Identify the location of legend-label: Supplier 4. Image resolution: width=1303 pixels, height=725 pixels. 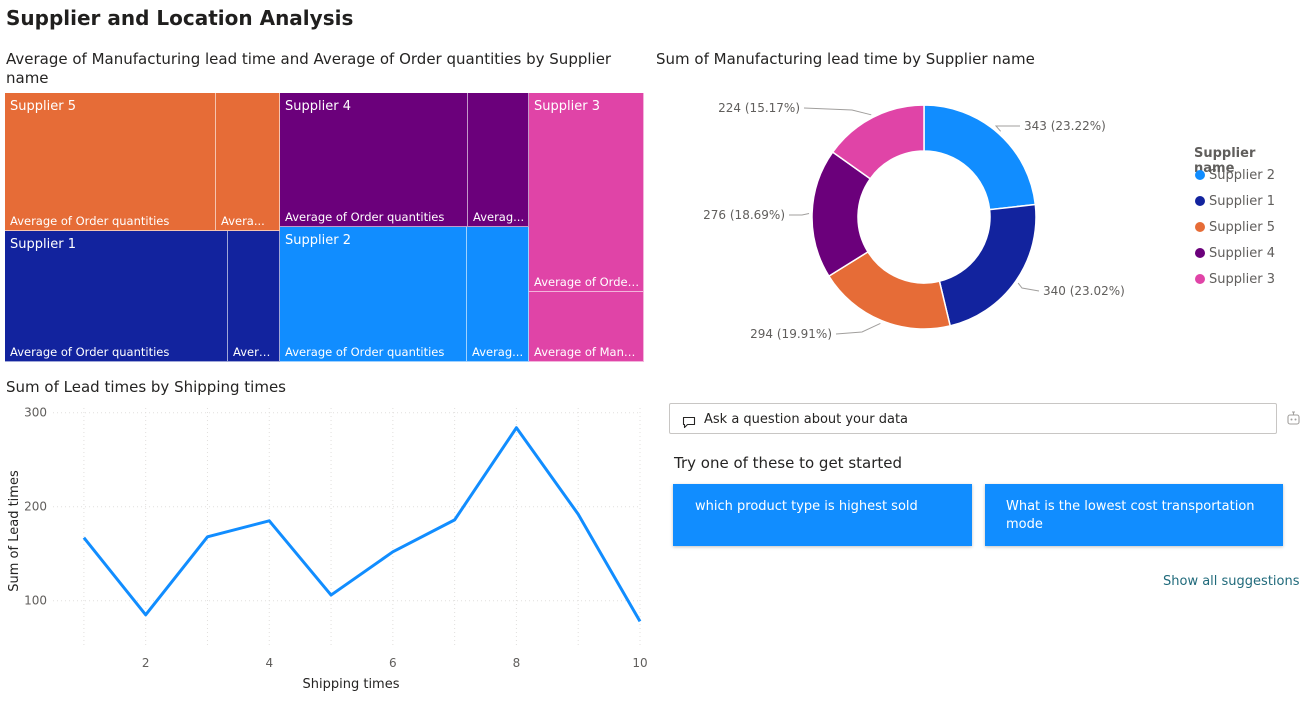
(1242, 253).